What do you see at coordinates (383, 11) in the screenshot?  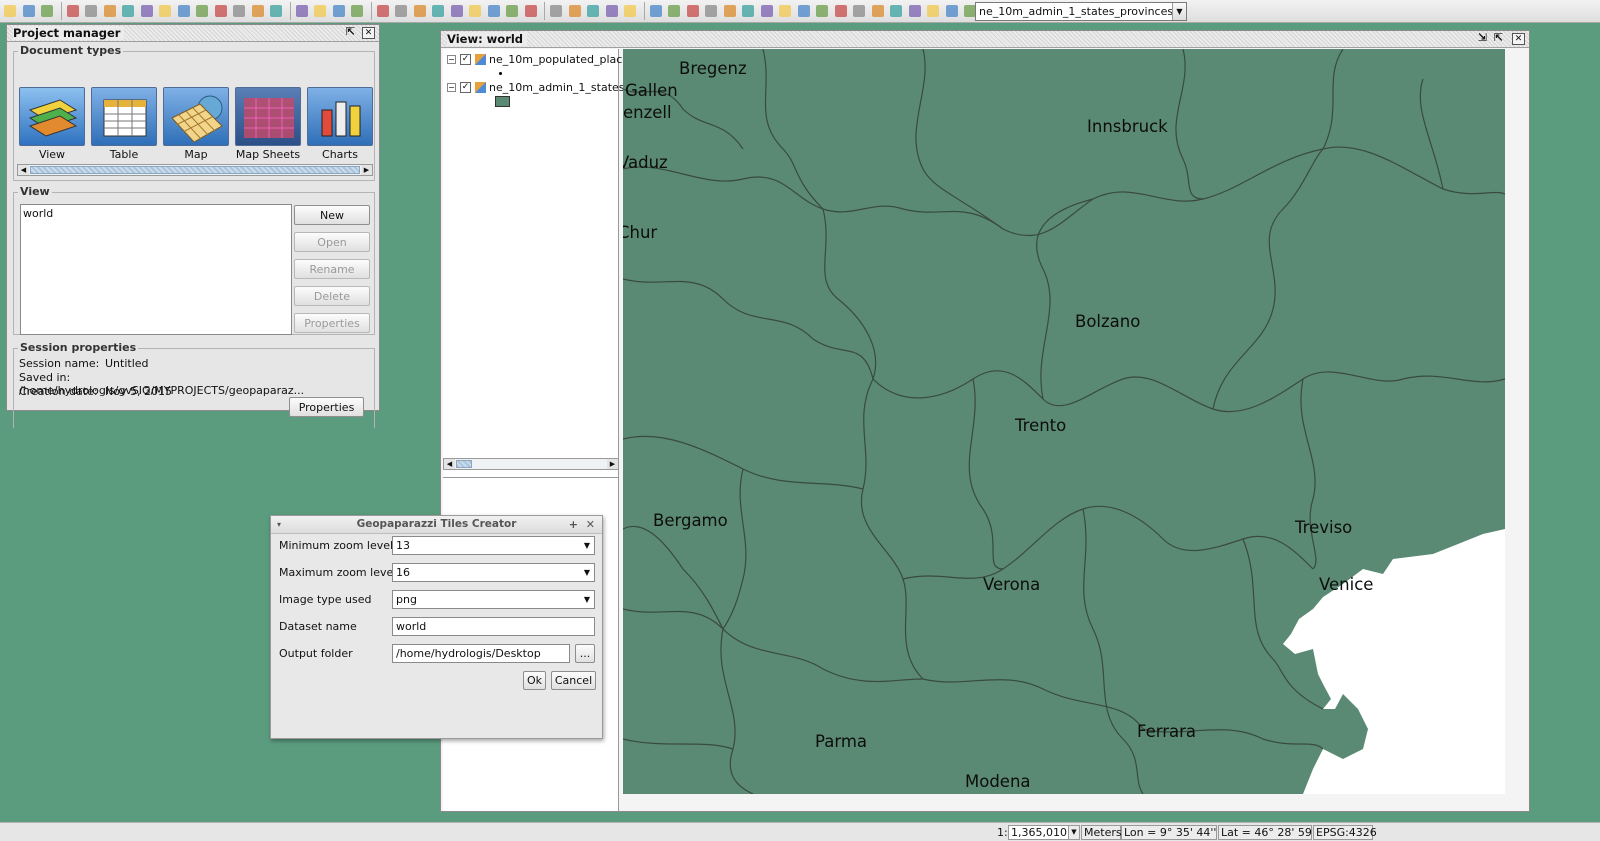 I see `hyperlink-icon` at bounding box center [383, 11].